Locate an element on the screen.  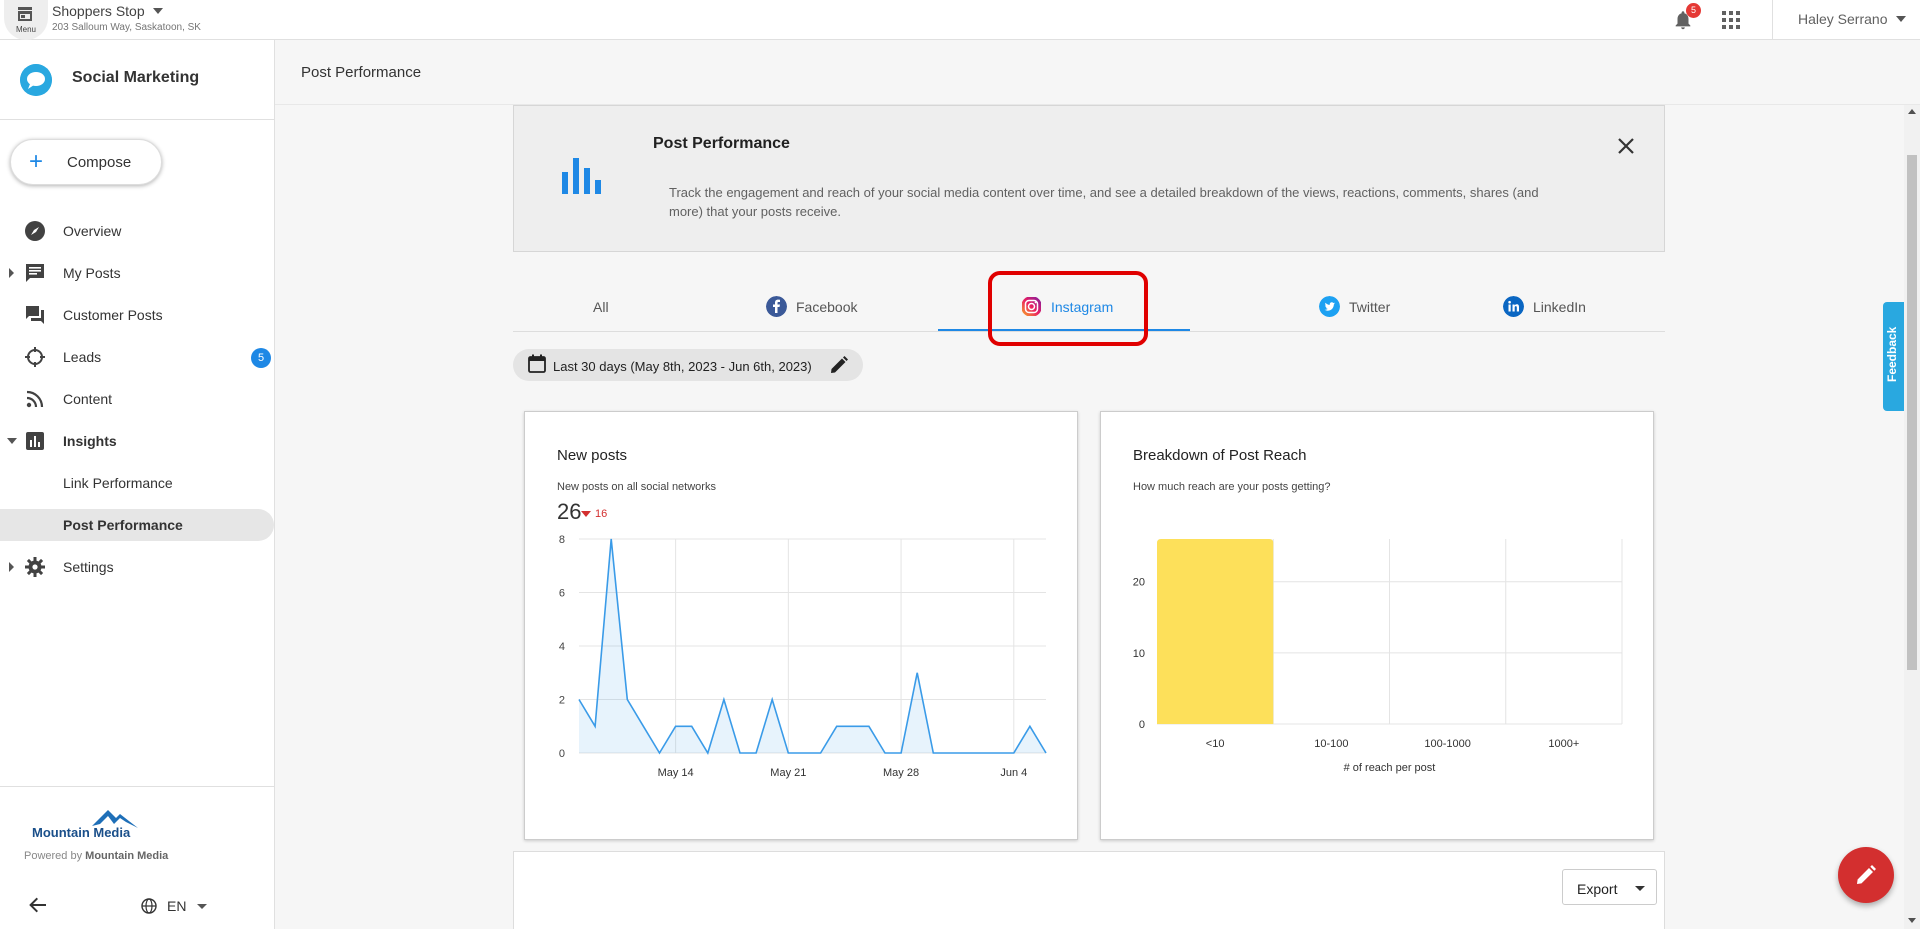
tab-linkedin: LinkedIn is located at coordinates (1568, 309).